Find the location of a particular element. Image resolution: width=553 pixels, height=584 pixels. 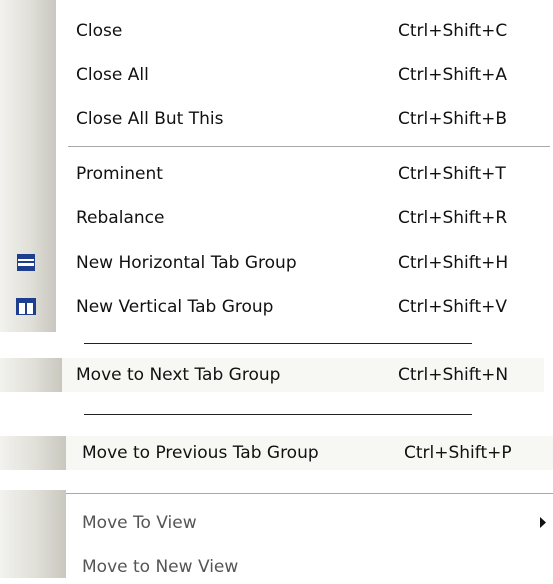

menu-item-shortcut: Ctrl+Shift+T is located at coordinates (452, 174).